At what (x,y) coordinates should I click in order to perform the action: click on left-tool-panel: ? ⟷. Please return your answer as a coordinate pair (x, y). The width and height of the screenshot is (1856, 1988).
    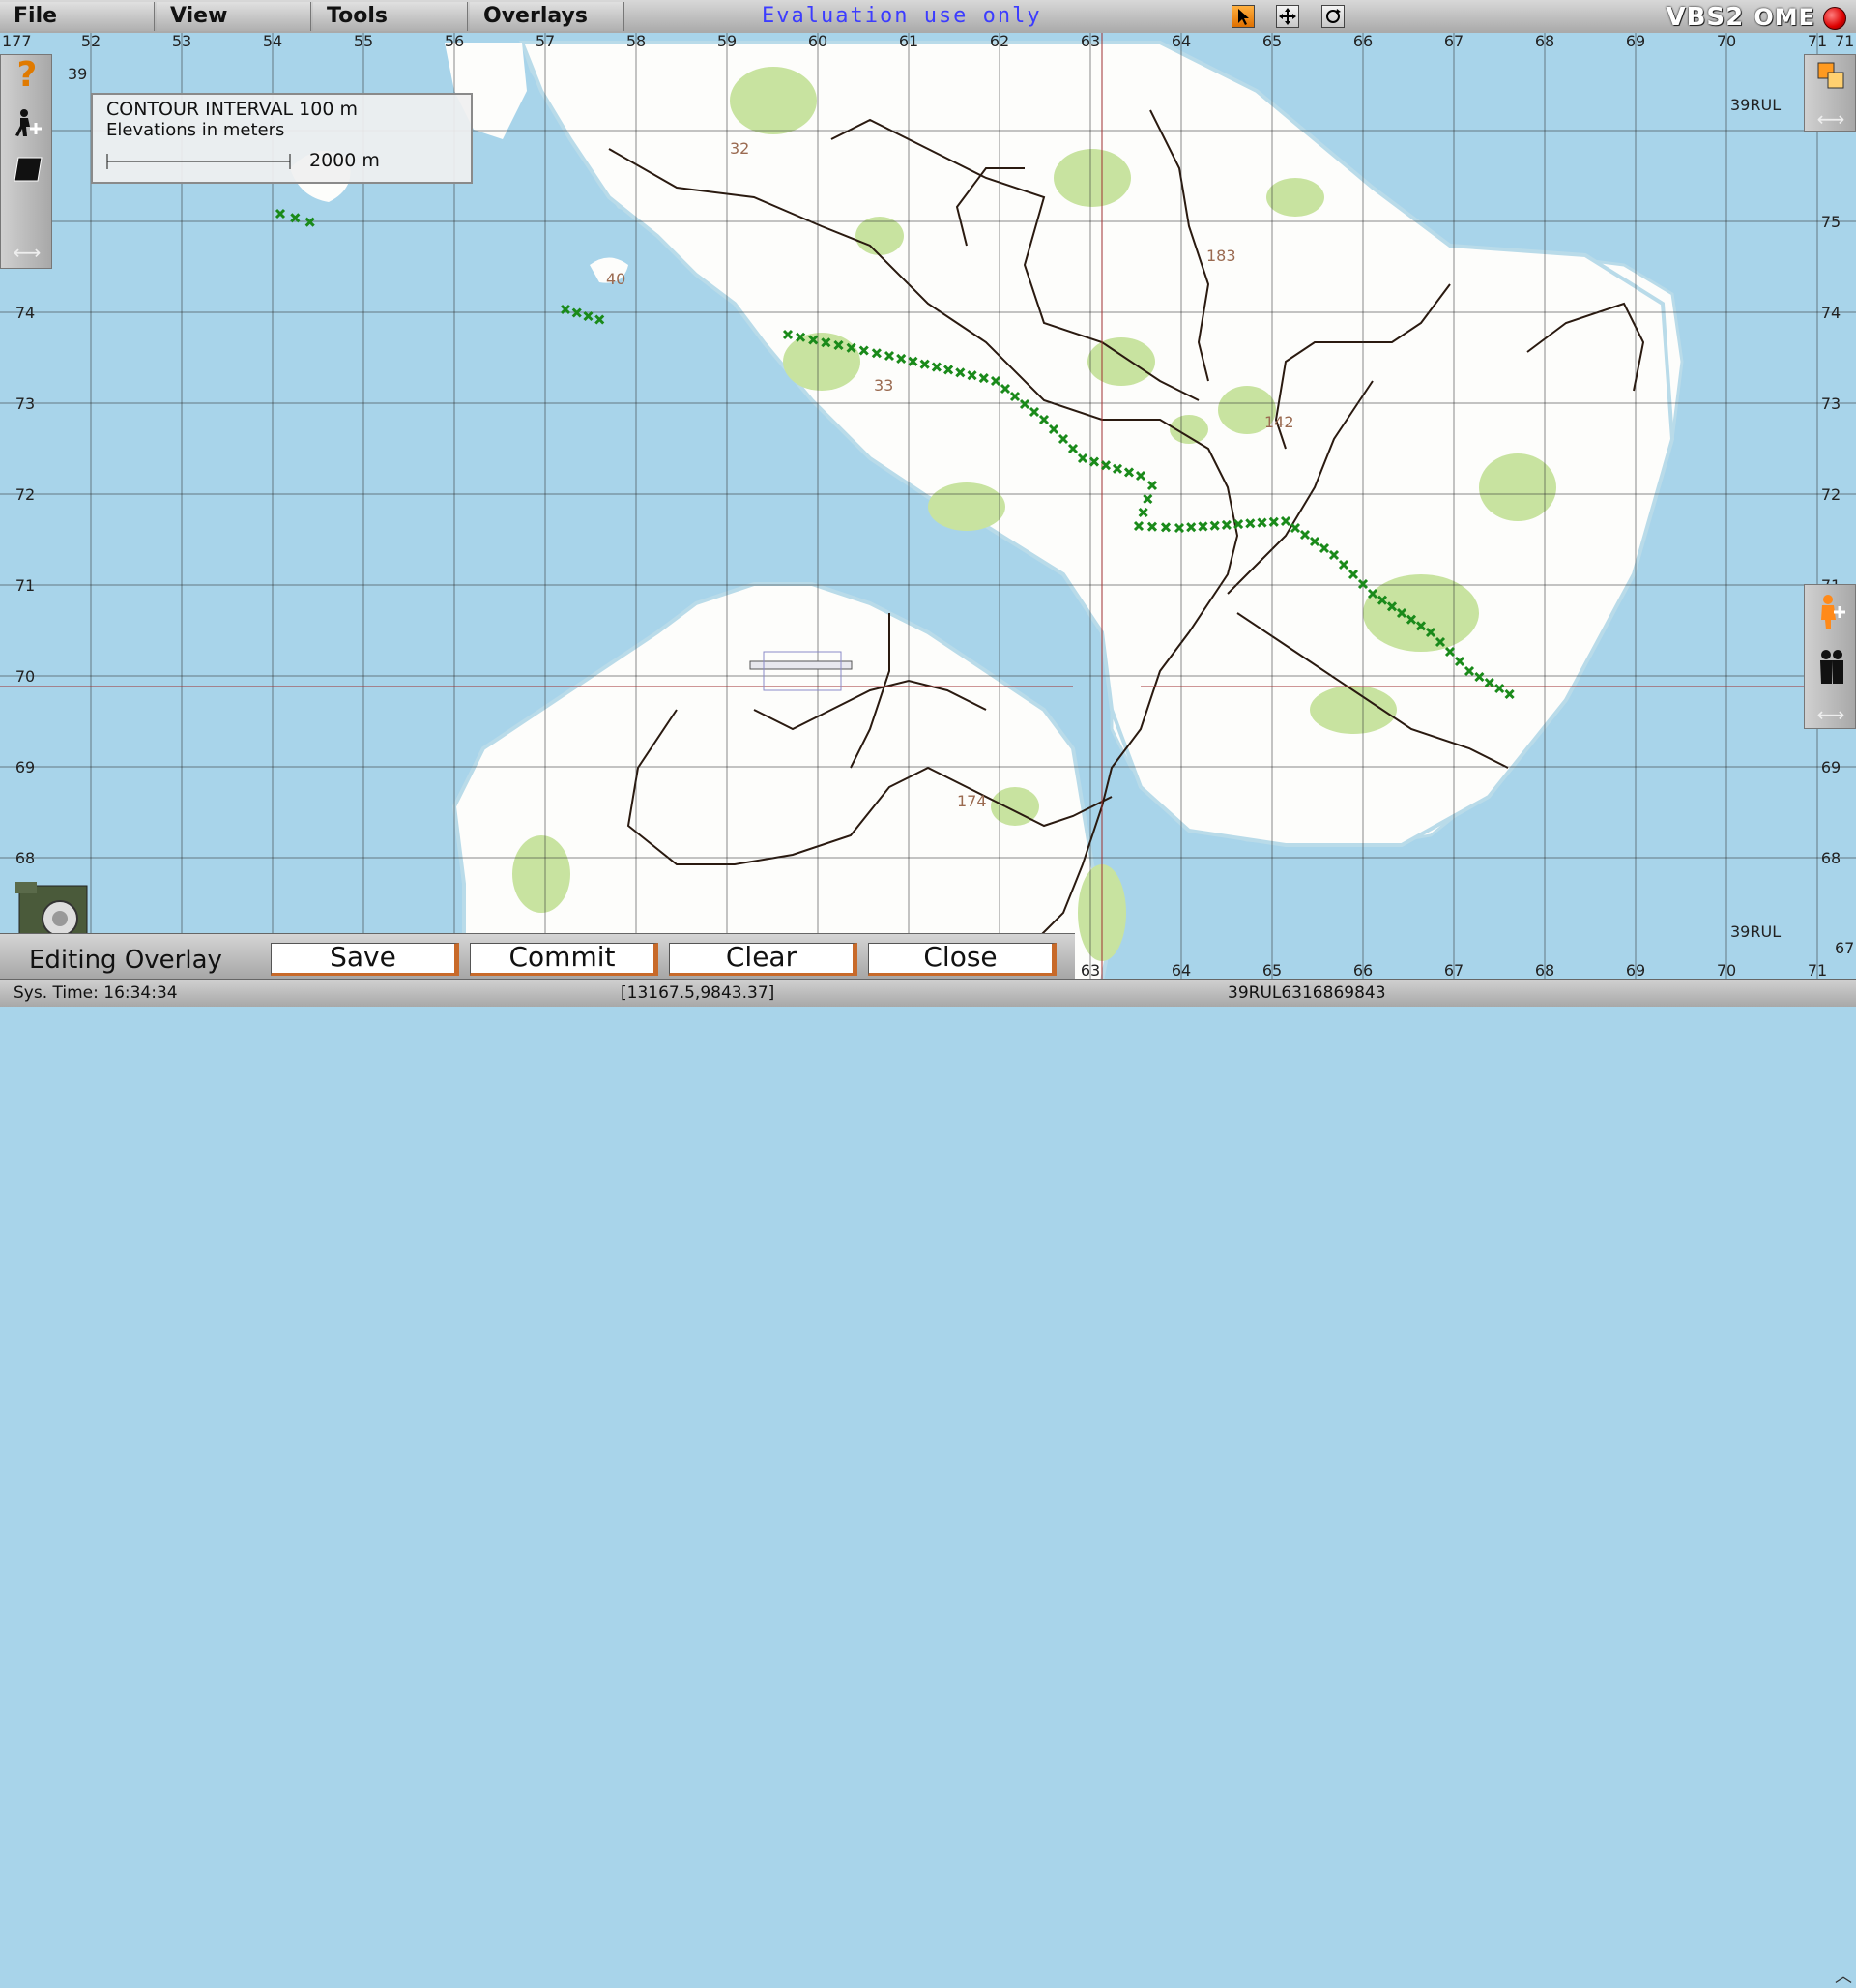
    Looking at the image, I should click on (26, 161).